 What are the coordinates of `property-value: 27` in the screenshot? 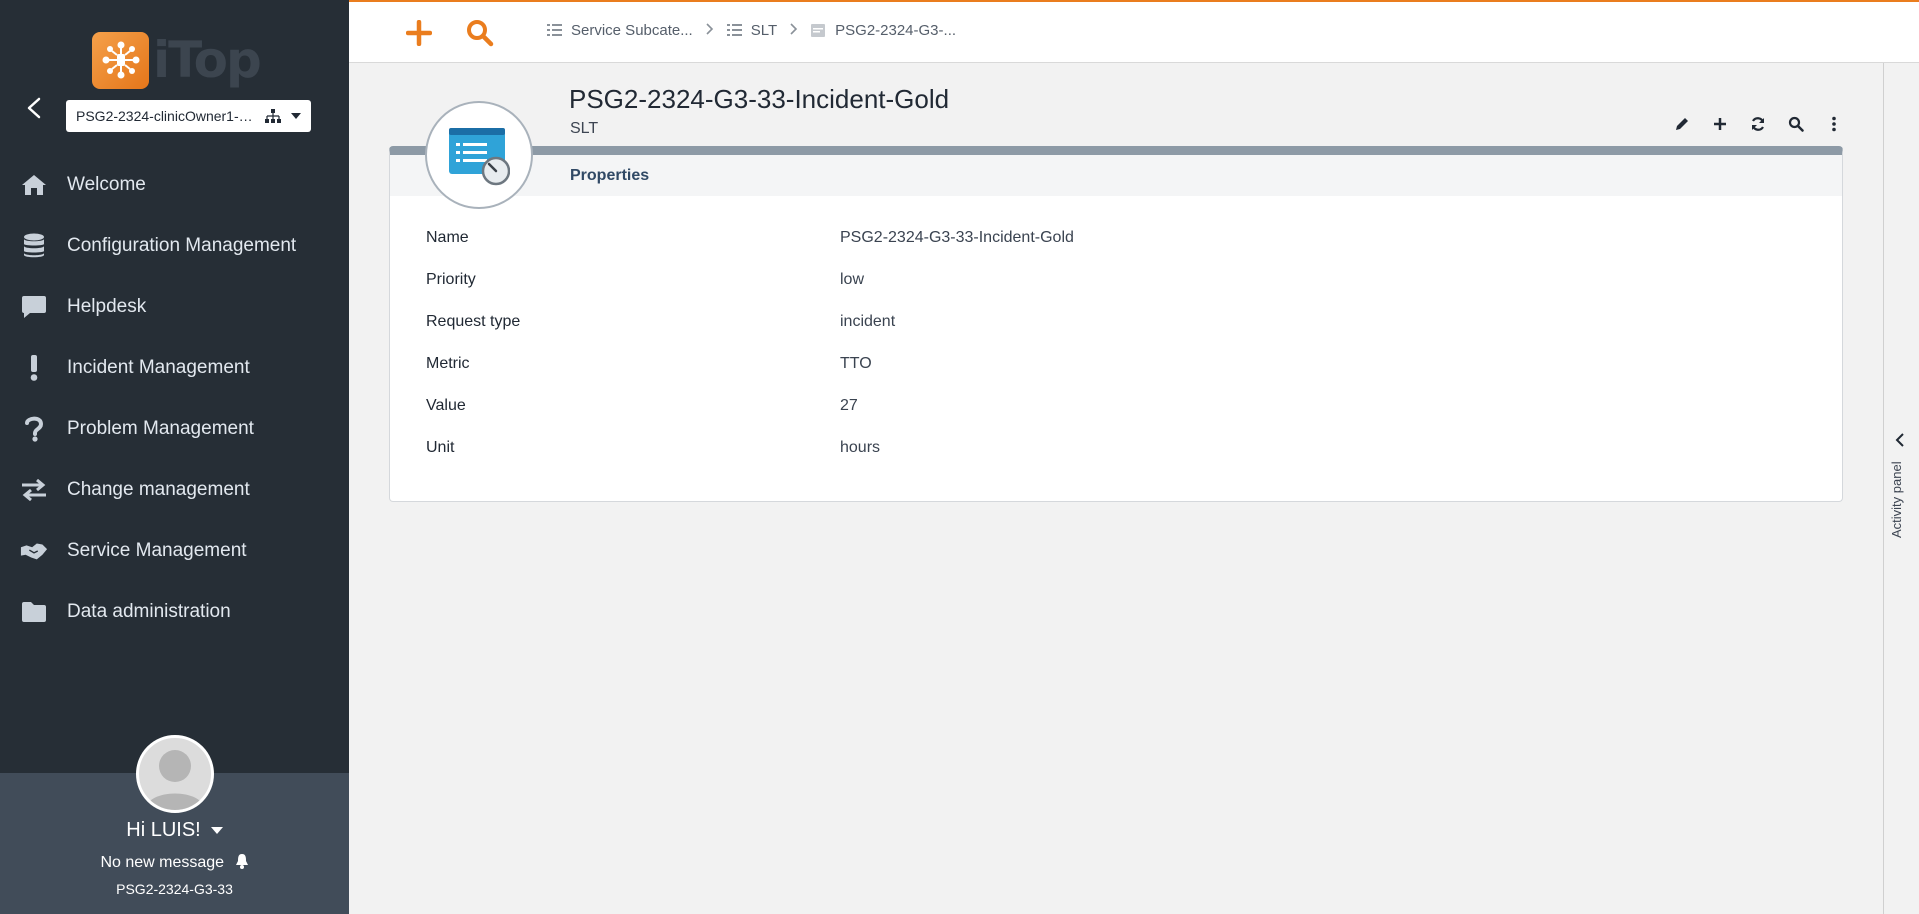 It's located at (849, 405).